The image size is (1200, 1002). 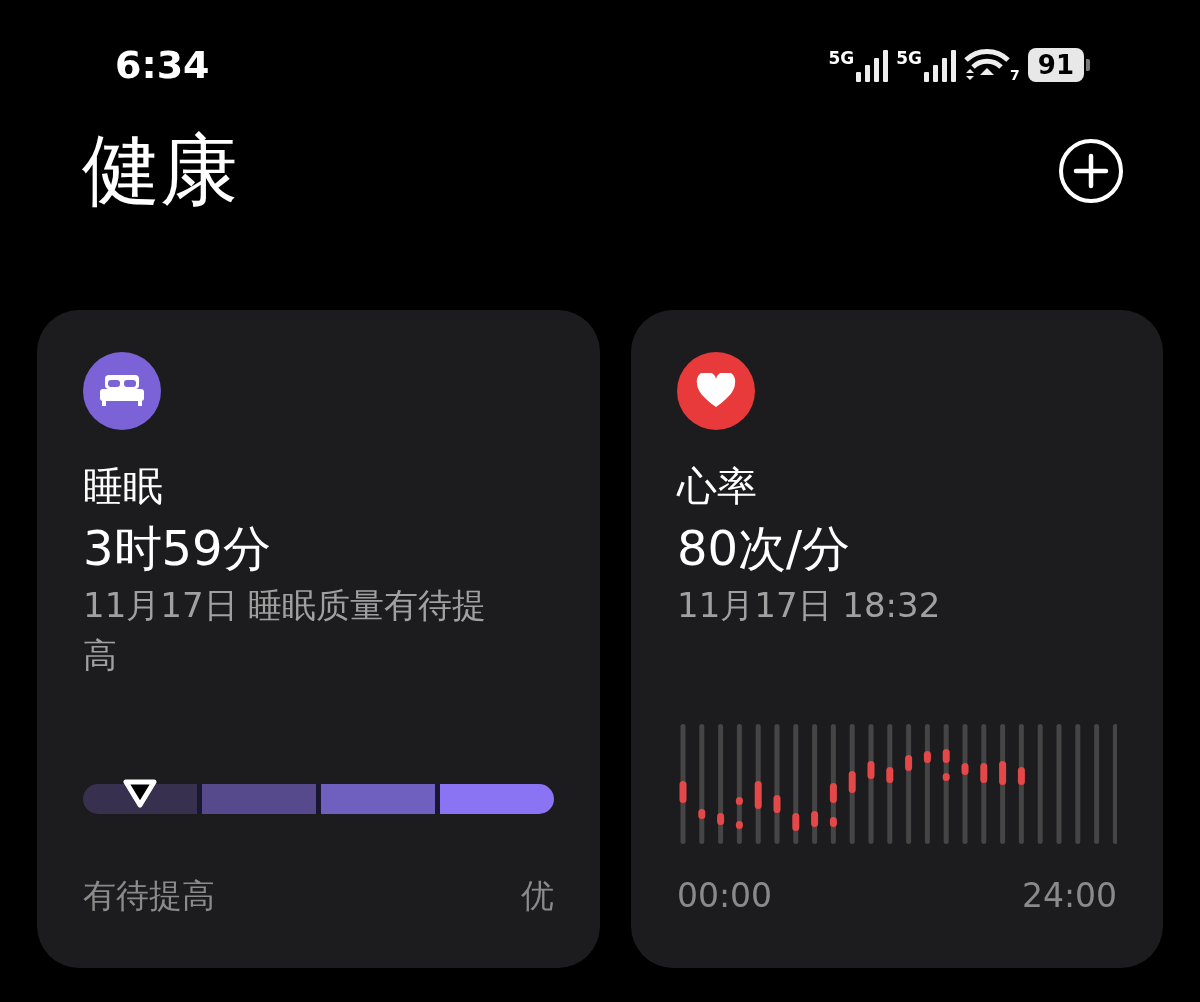 I want to click on scale-label: 优, so click(x=537, y=896).